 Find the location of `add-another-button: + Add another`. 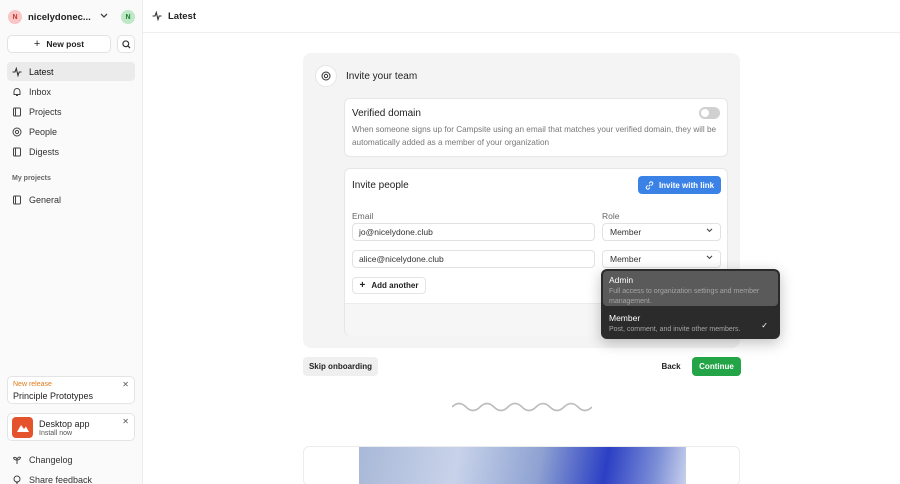

add-another-button: + Add another is located at coordinates (389, 285).